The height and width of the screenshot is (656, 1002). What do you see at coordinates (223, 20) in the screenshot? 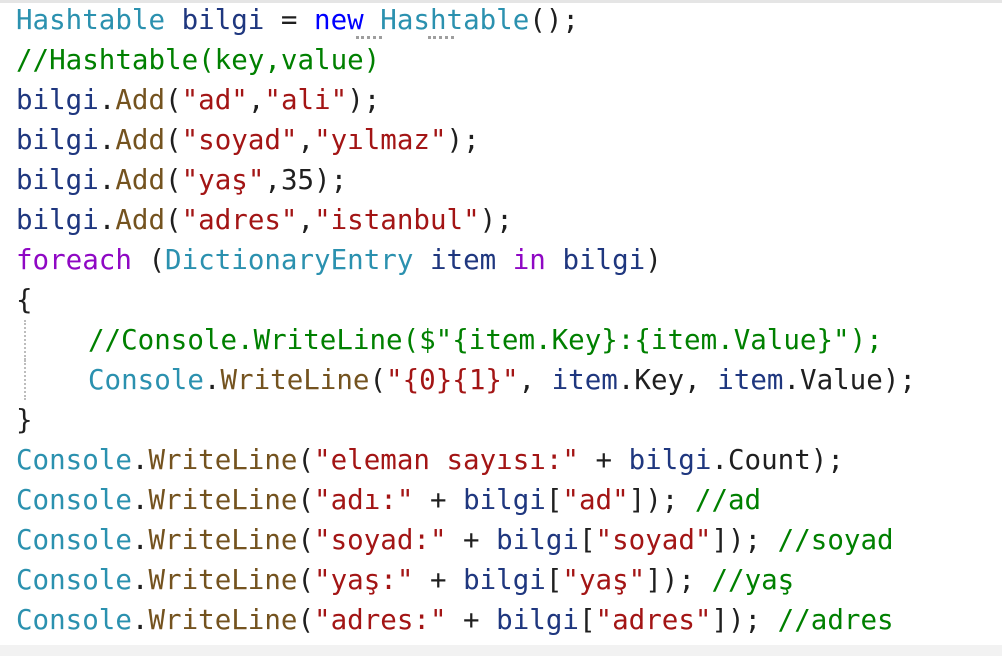
I see `variable-token: bilgi` at bounding box center [223, 20].